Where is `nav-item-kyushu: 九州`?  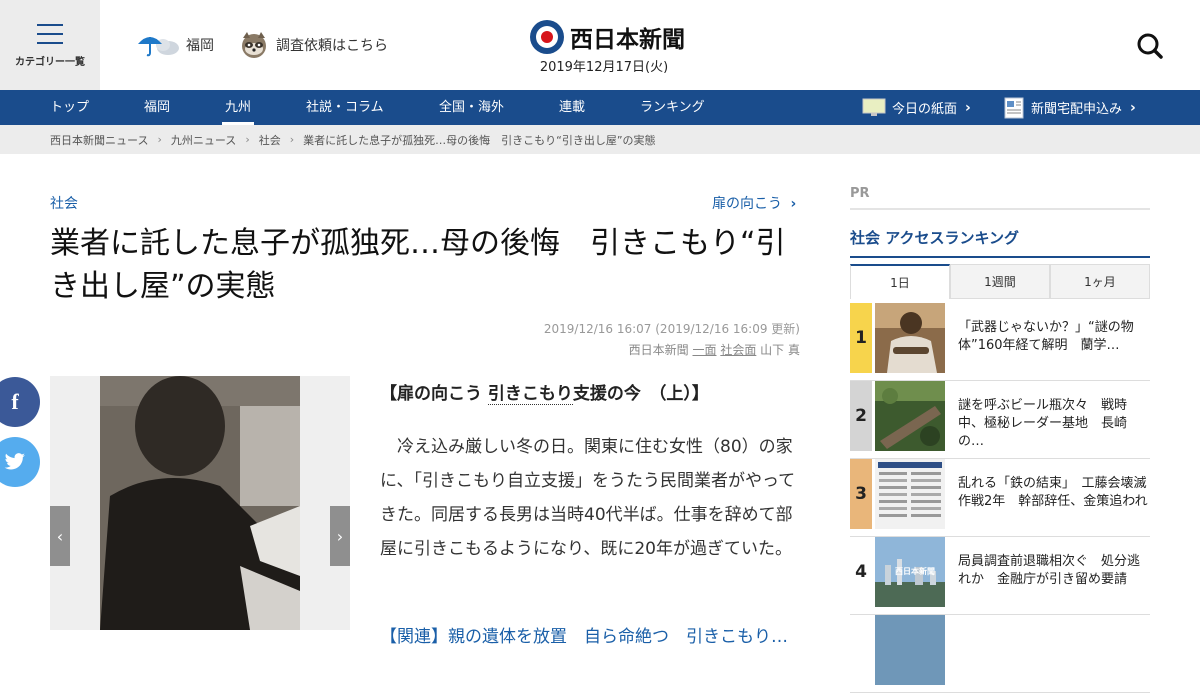 nav-item-kyushu: 九州 is located at coordinates (238, 107).